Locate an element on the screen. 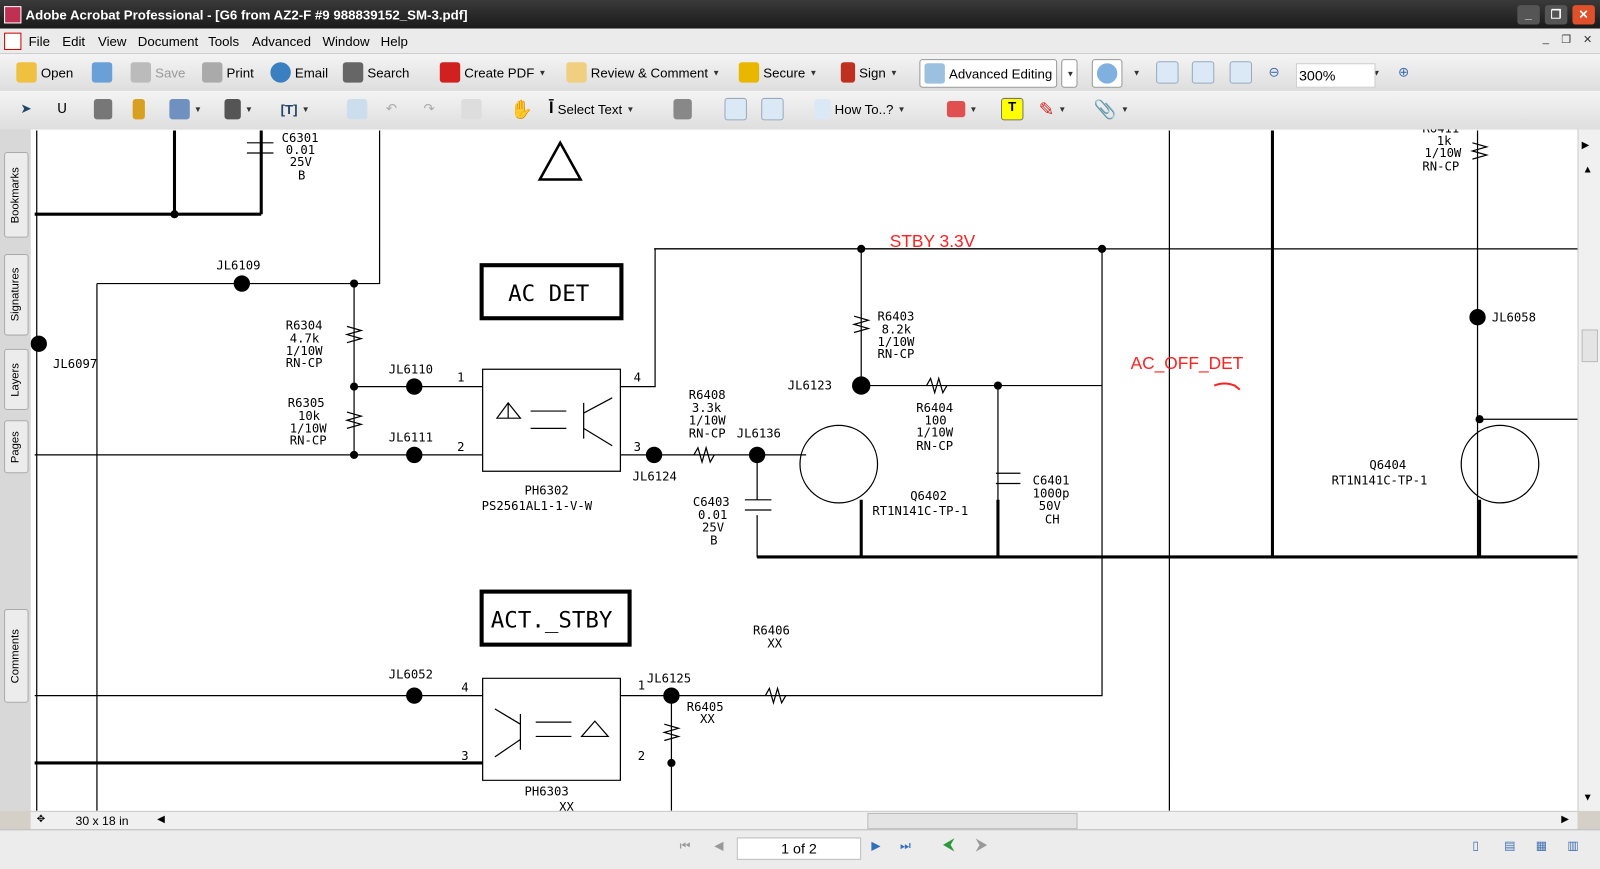 The height and width of the screenshot is (869, 1600). tab-bookmarks: Bookmarks is located at coordinates (16, 194).